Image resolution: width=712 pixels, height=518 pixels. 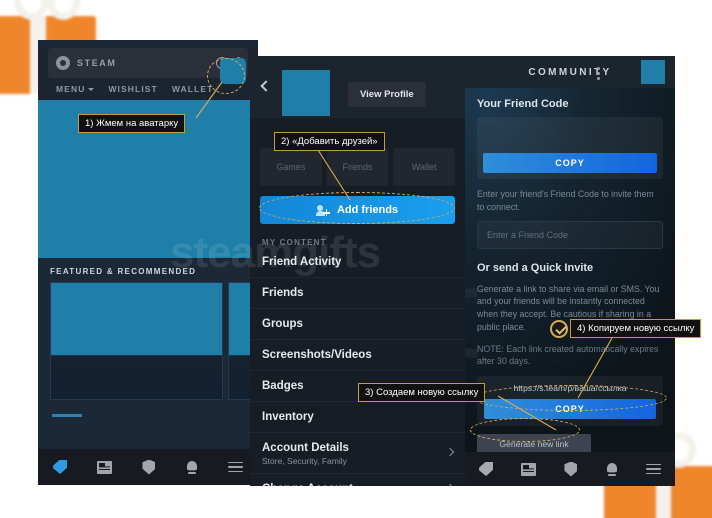 I want to click on menu-item-groups: Groups, so click(x=357, y=324).